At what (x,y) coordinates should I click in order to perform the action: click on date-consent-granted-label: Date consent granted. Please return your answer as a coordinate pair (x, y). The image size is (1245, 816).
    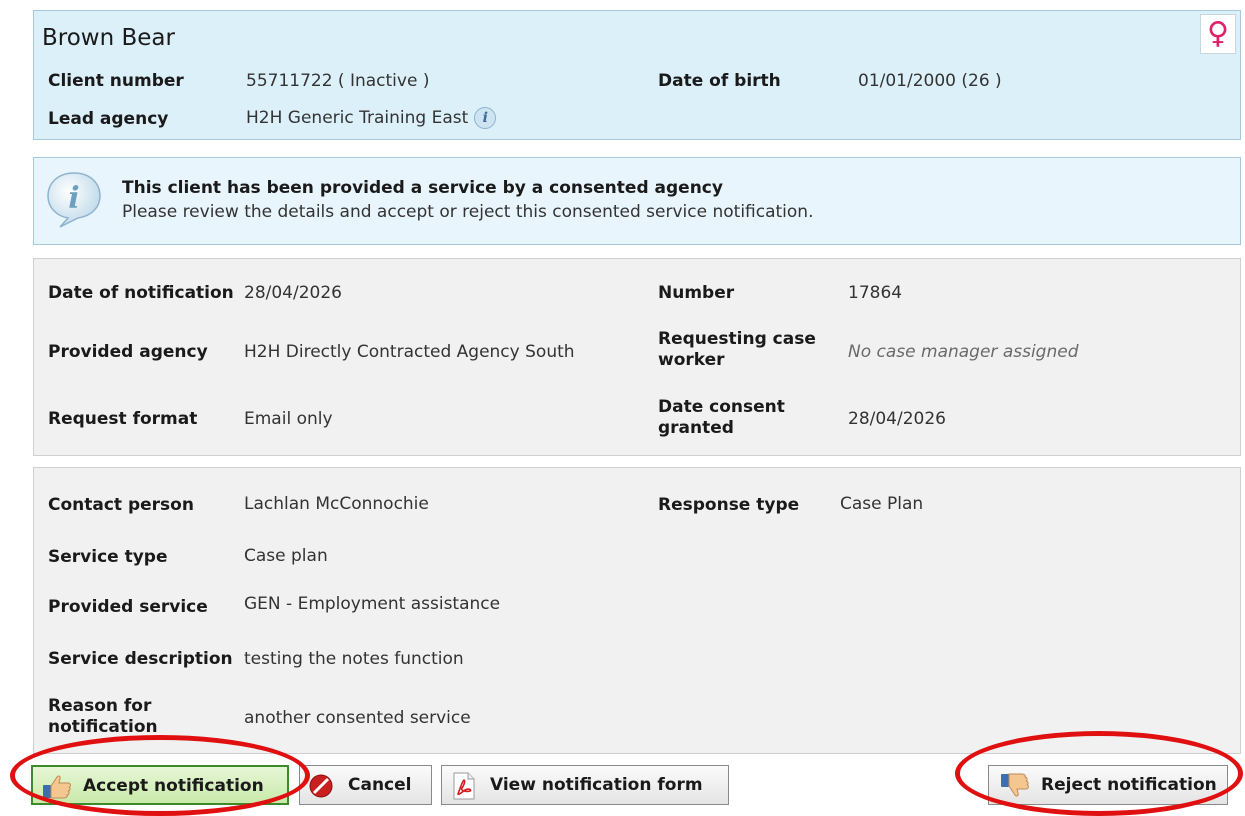
    Looking at the image, I should click on (721, 418).